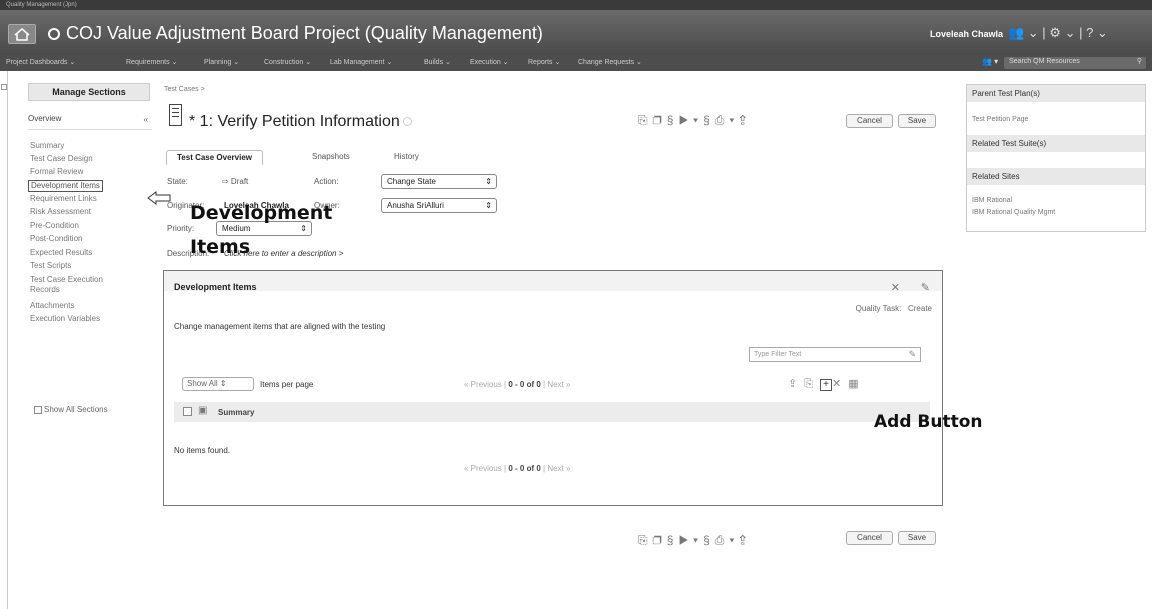  What do you see at coordinates (1056, 93) in the screenshot?
I see `parent-plan-header: Parent Test Plan(s)` at bounding box center [1056, 93].